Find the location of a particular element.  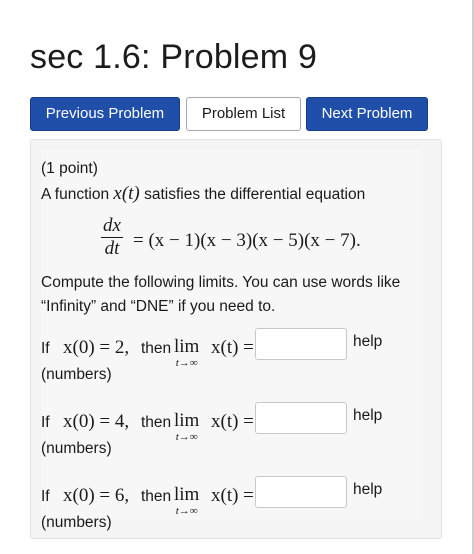

problem-list-button: Problem List is located at coordinates (243, 114).